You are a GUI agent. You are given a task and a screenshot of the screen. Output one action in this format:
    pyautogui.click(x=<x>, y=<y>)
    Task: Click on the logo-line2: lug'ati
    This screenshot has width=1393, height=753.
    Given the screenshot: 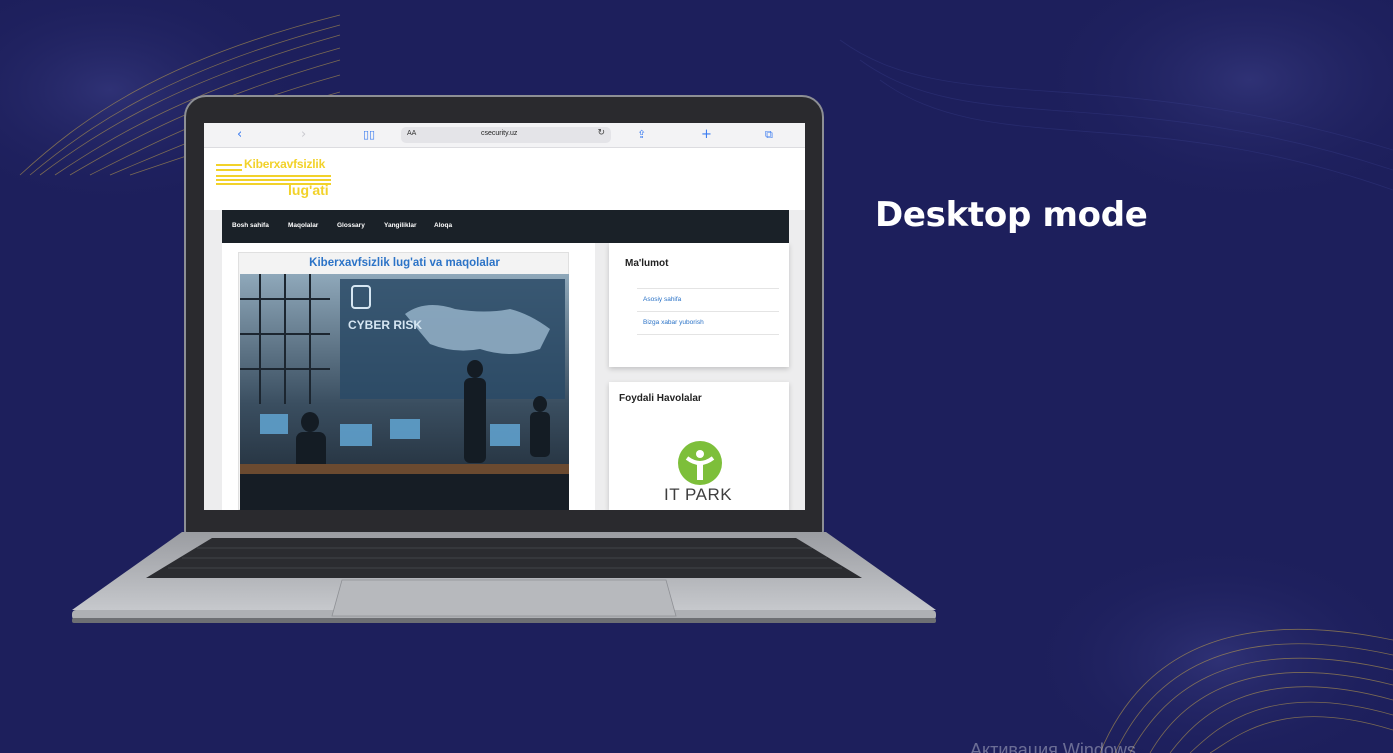 What is the action you would take?
    pyautogui.click(x=308, y=190)
    